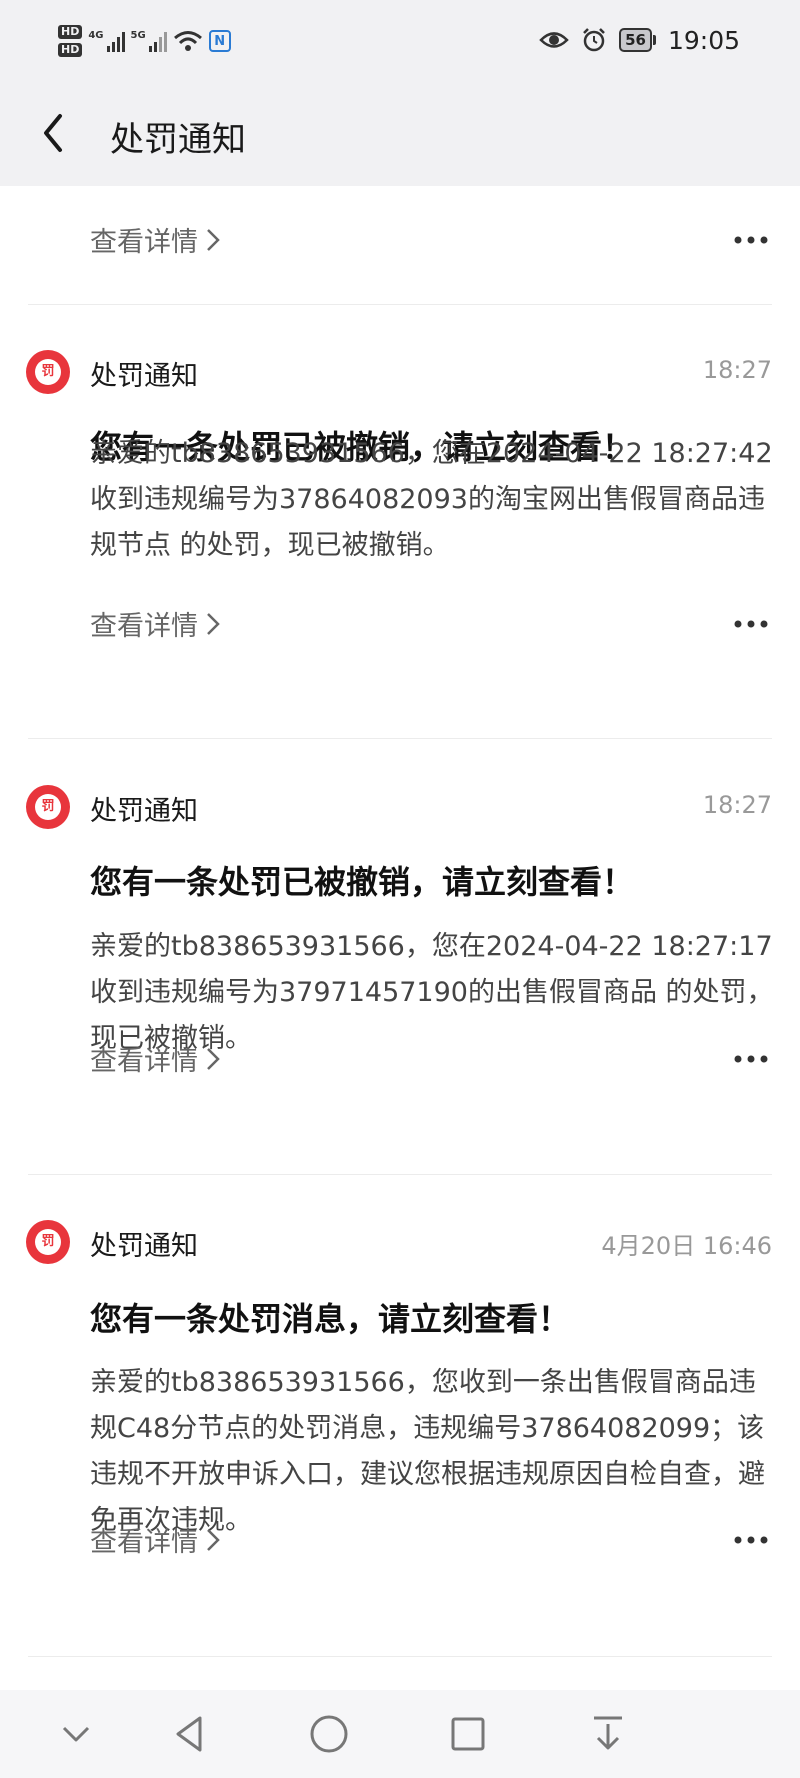 Image resolution: width=800 pixels, height=1778 pixels. I want to click on page-title: 处罚通知, so click(178, 140).